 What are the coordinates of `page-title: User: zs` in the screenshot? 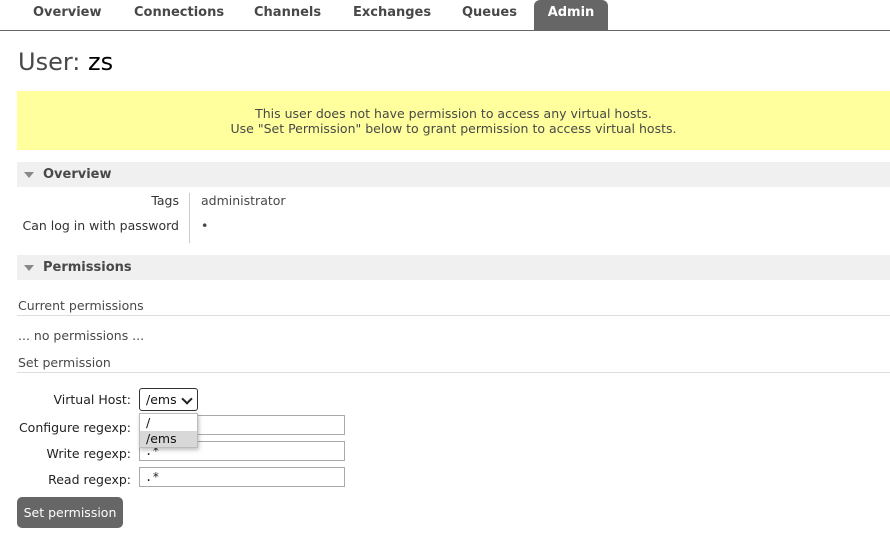 It's located at (65, 62).